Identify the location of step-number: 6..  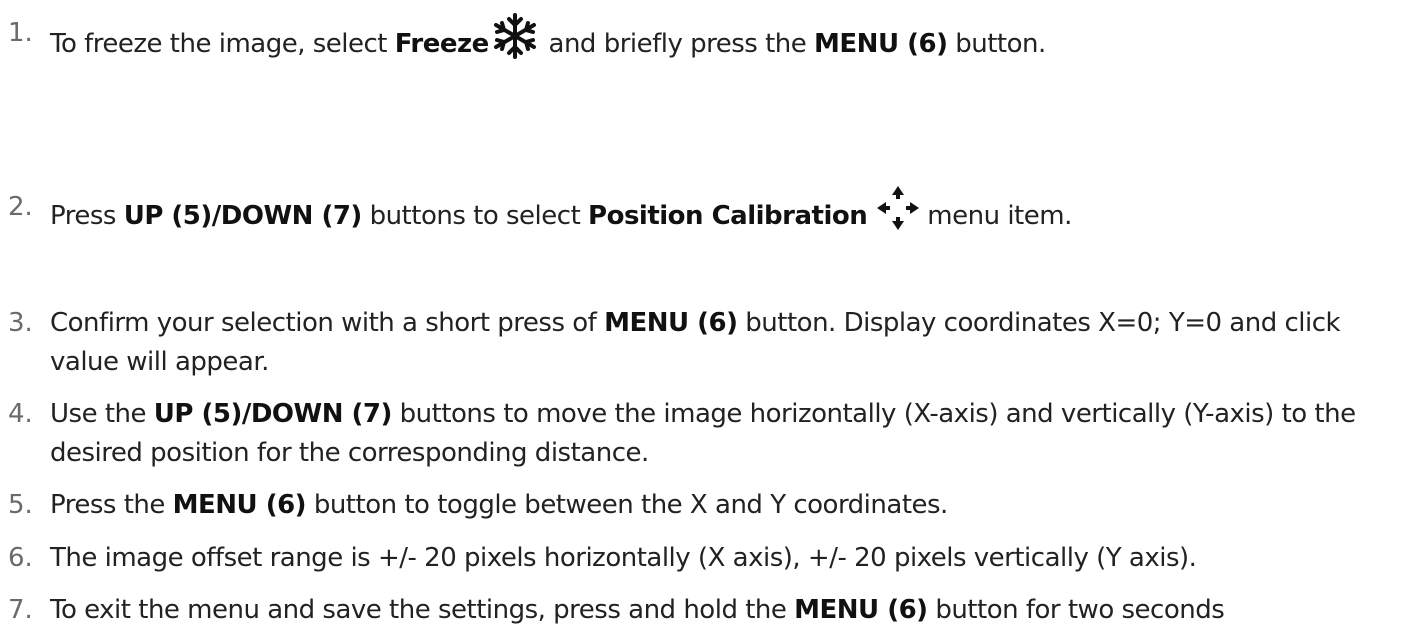
(20, 558).